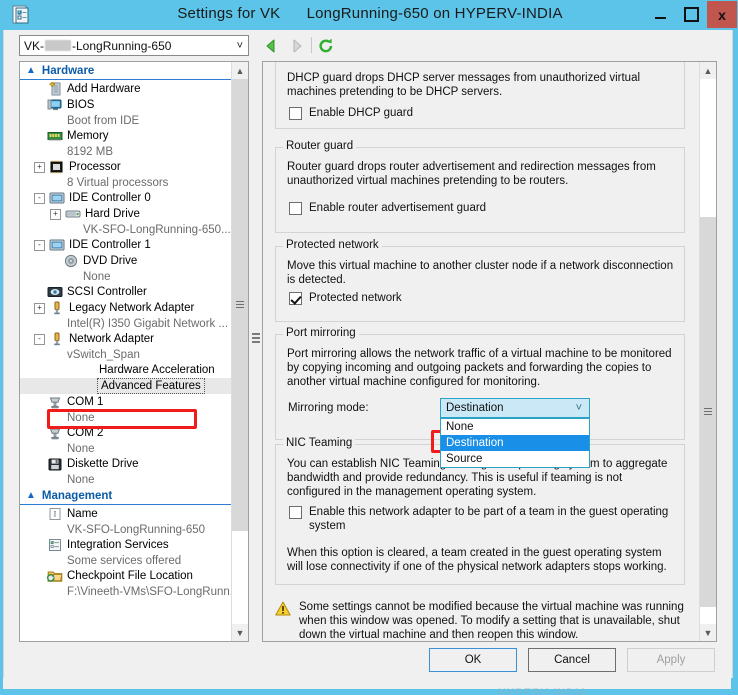 This screenshot has height=695, width=738. What do you see at coordinates (126, 214) in the screenshot?
I see `tree-item-hard-drive: + Hard Drive` at bounding box center [126, 214].